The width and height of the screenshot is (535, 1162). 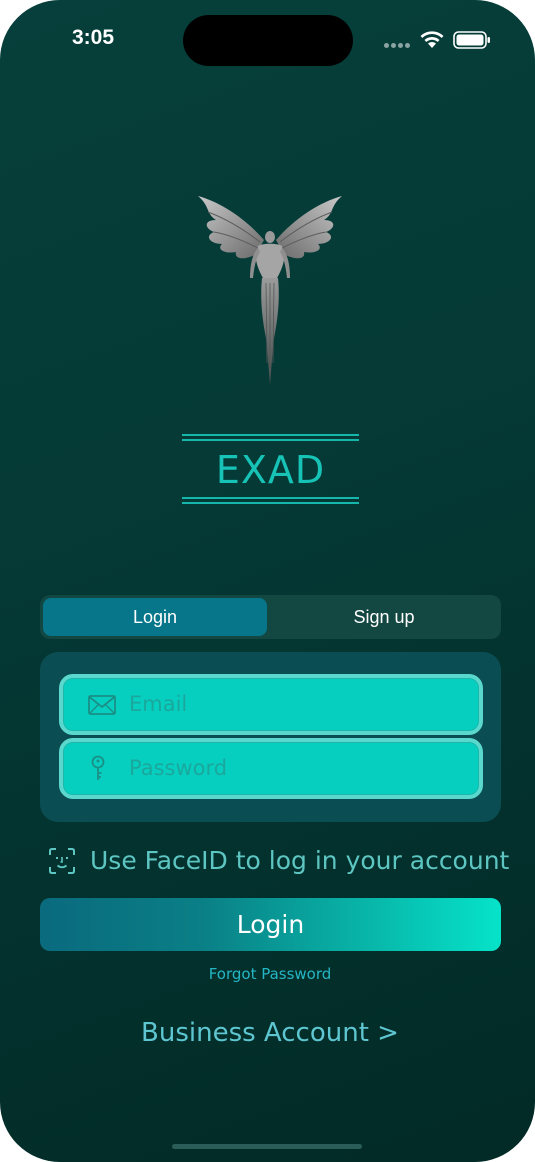 I want to click on forgot-password-link: Forgot Password, so click(x=270, y=974).